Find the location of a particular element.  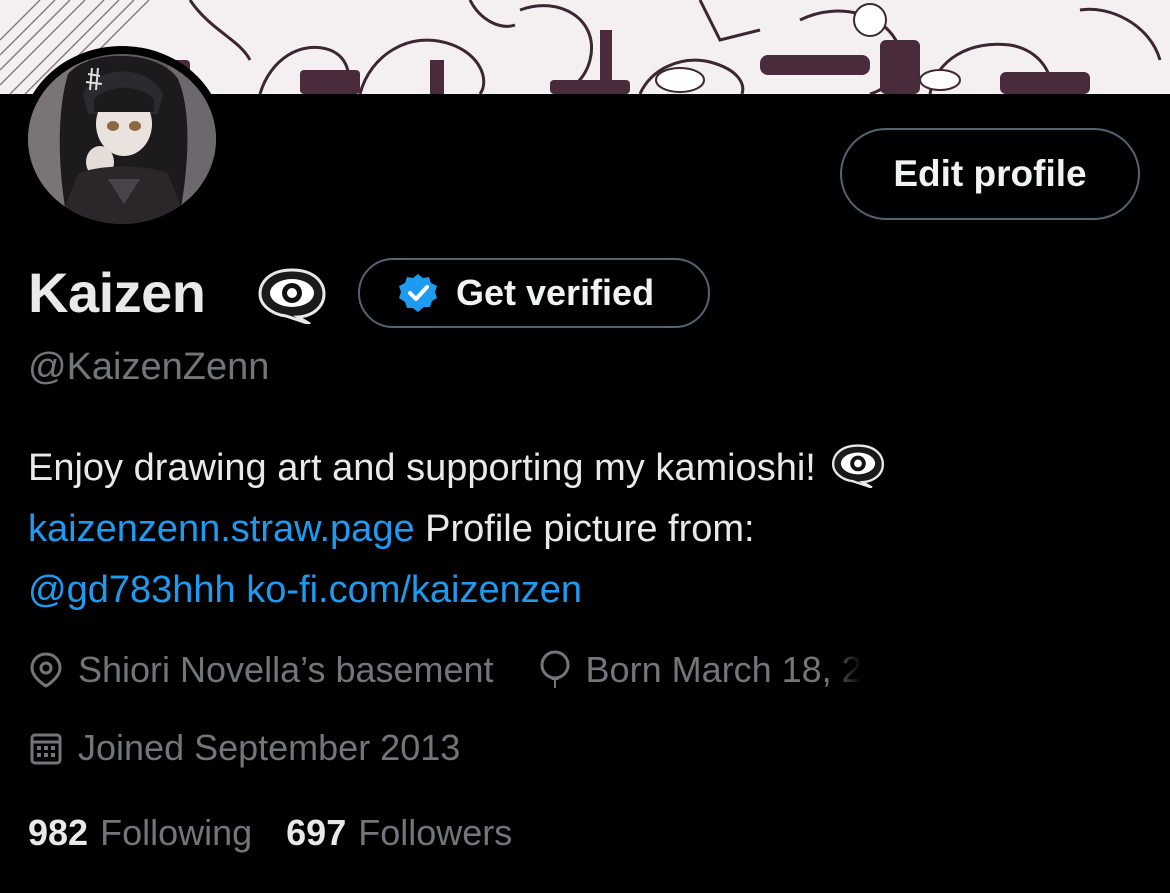

followers-count: 697 is located at coordinates (316, 832).